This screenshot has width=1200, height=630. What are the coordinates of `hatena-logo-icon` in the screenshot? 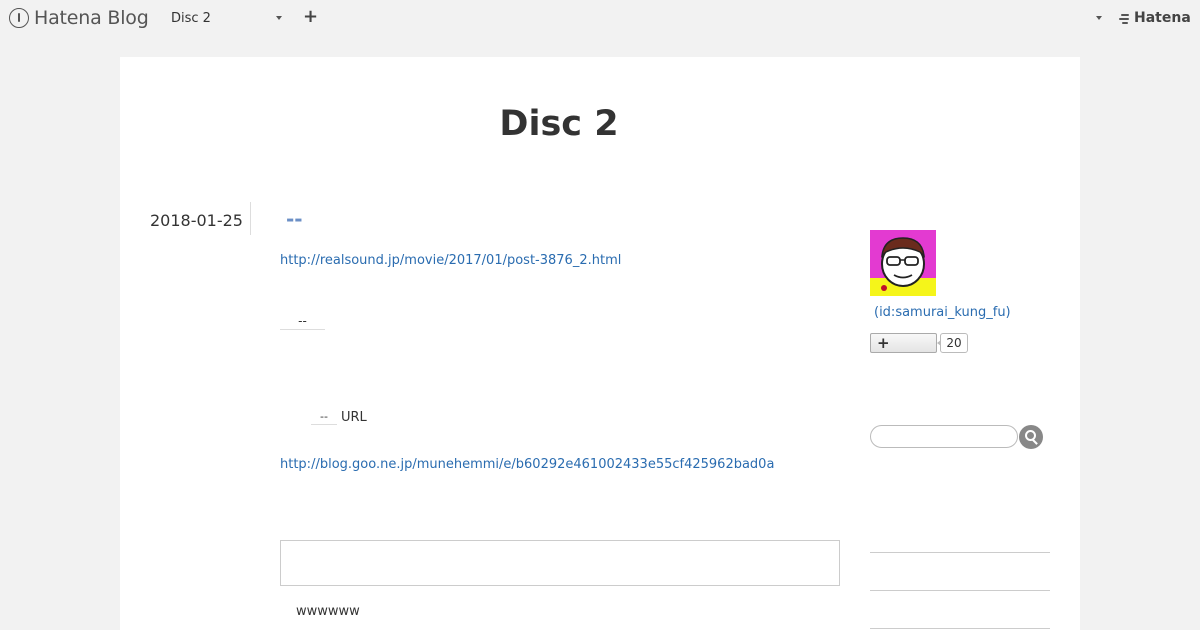 It's located at (1125, 18).